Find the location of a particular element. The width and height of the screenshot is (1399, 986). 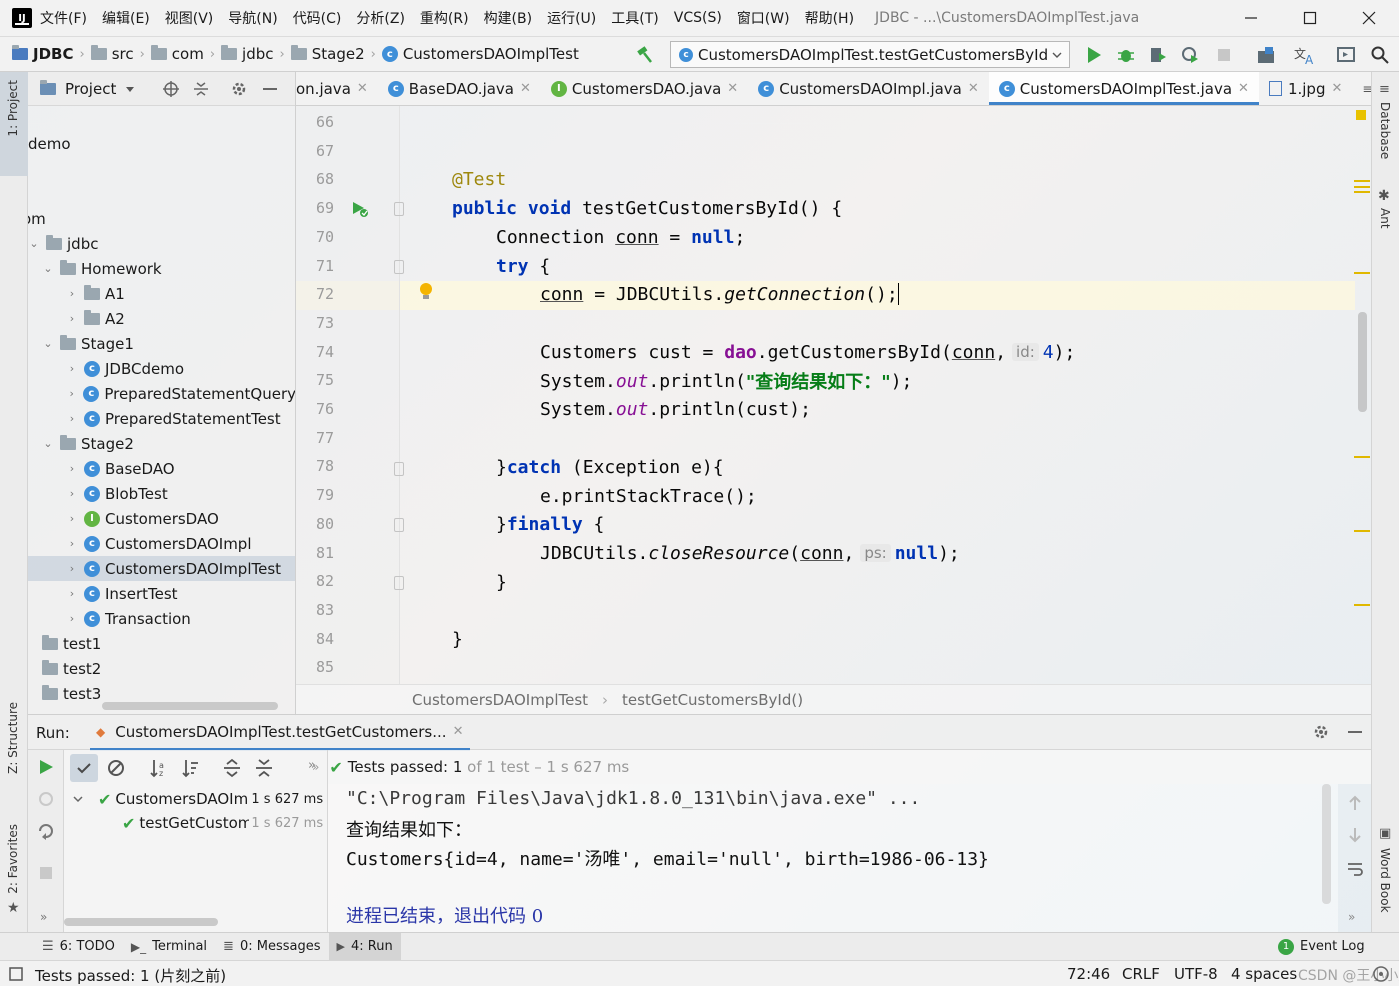

menu-build: 构建(B) is located at coordinates (508, 18).